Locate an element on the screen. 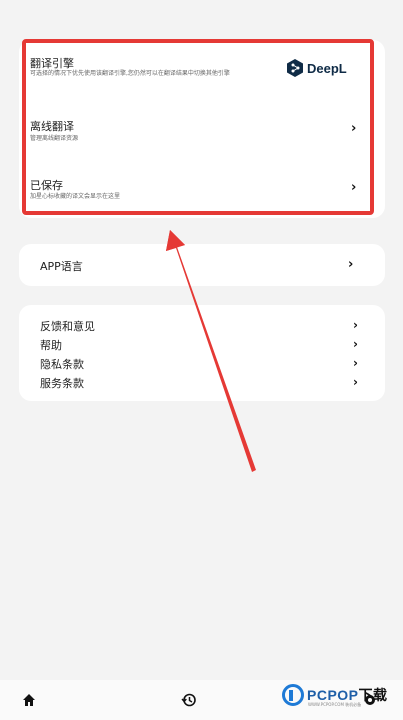 Image resolution: width=403 pixels, height=720 pixels. watermark-sub: WWW.PCPOP.COM 装机必备 is located at coordinates (335, 704).